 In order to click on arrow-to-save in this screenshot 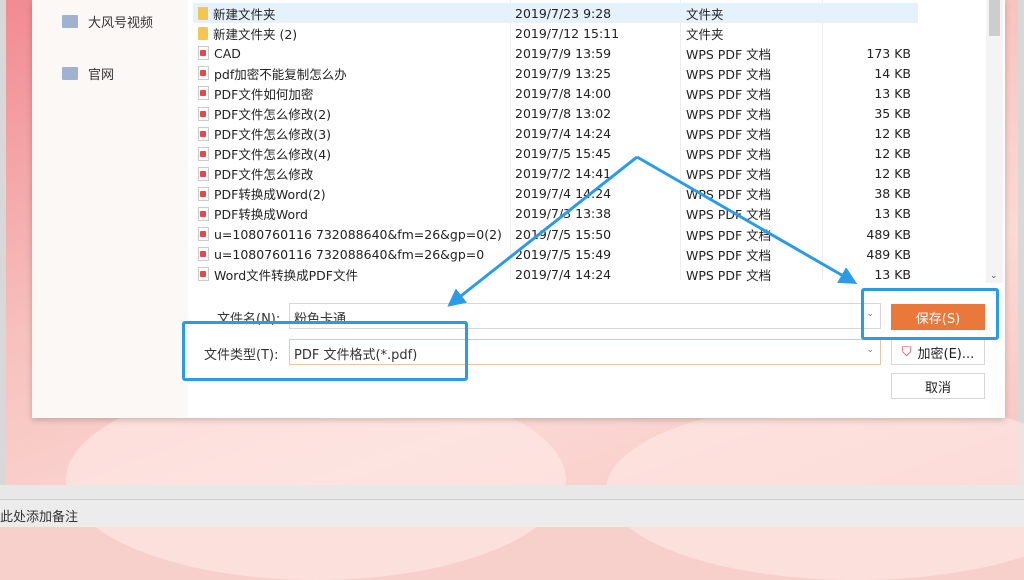, I will do `click(747, 219)`.